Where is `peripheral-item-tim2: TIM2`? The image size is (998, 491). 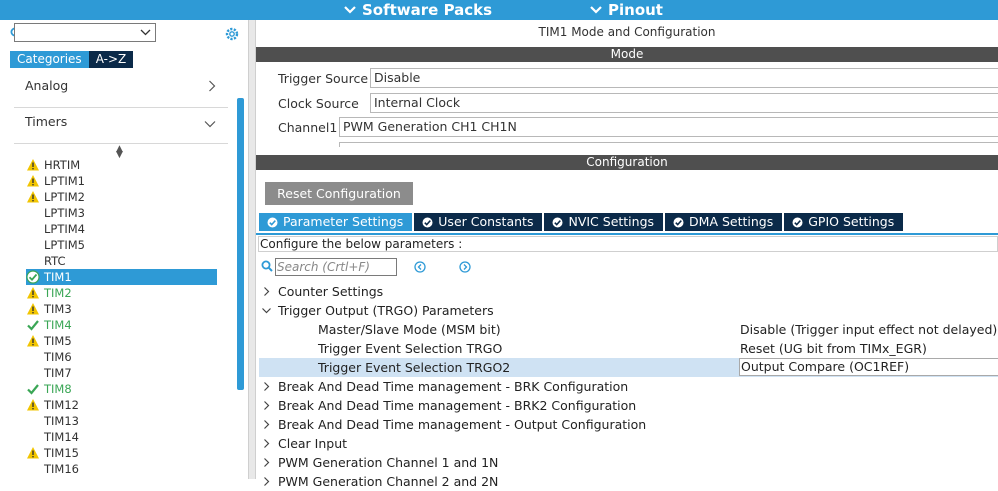 peripheral-item-tim2: TIM2 is located at coordinates (121, 293).